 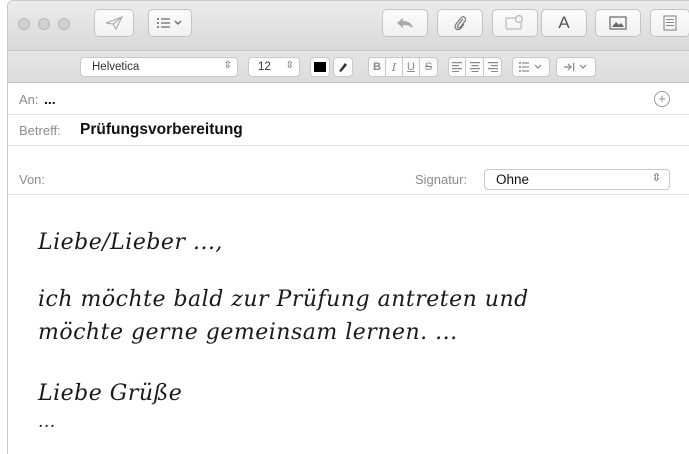 I want to click on photo-browser-button, so click(x=618, y=23).